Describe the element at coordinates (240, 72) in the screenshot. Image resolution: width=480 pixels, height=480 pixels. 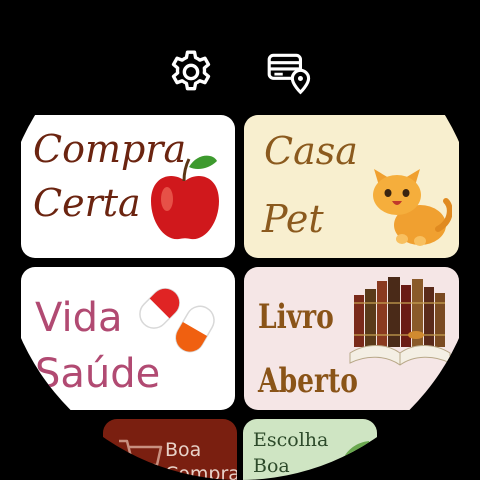
I see `top-toolbar` at that location.